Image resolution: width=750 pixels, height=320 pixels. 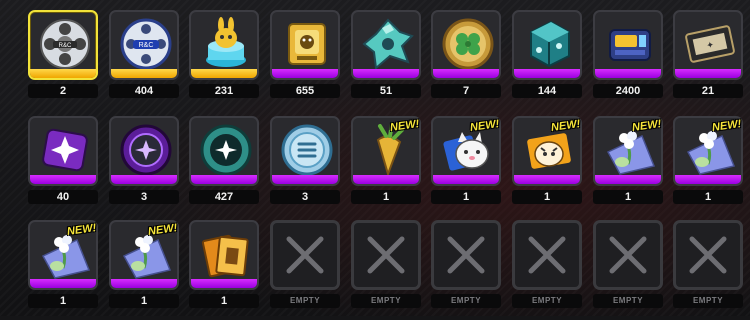 What do you see at coordinates (466, 91) in the screenshot?
I see `item-count: 7` at bounding box center [466, 91].